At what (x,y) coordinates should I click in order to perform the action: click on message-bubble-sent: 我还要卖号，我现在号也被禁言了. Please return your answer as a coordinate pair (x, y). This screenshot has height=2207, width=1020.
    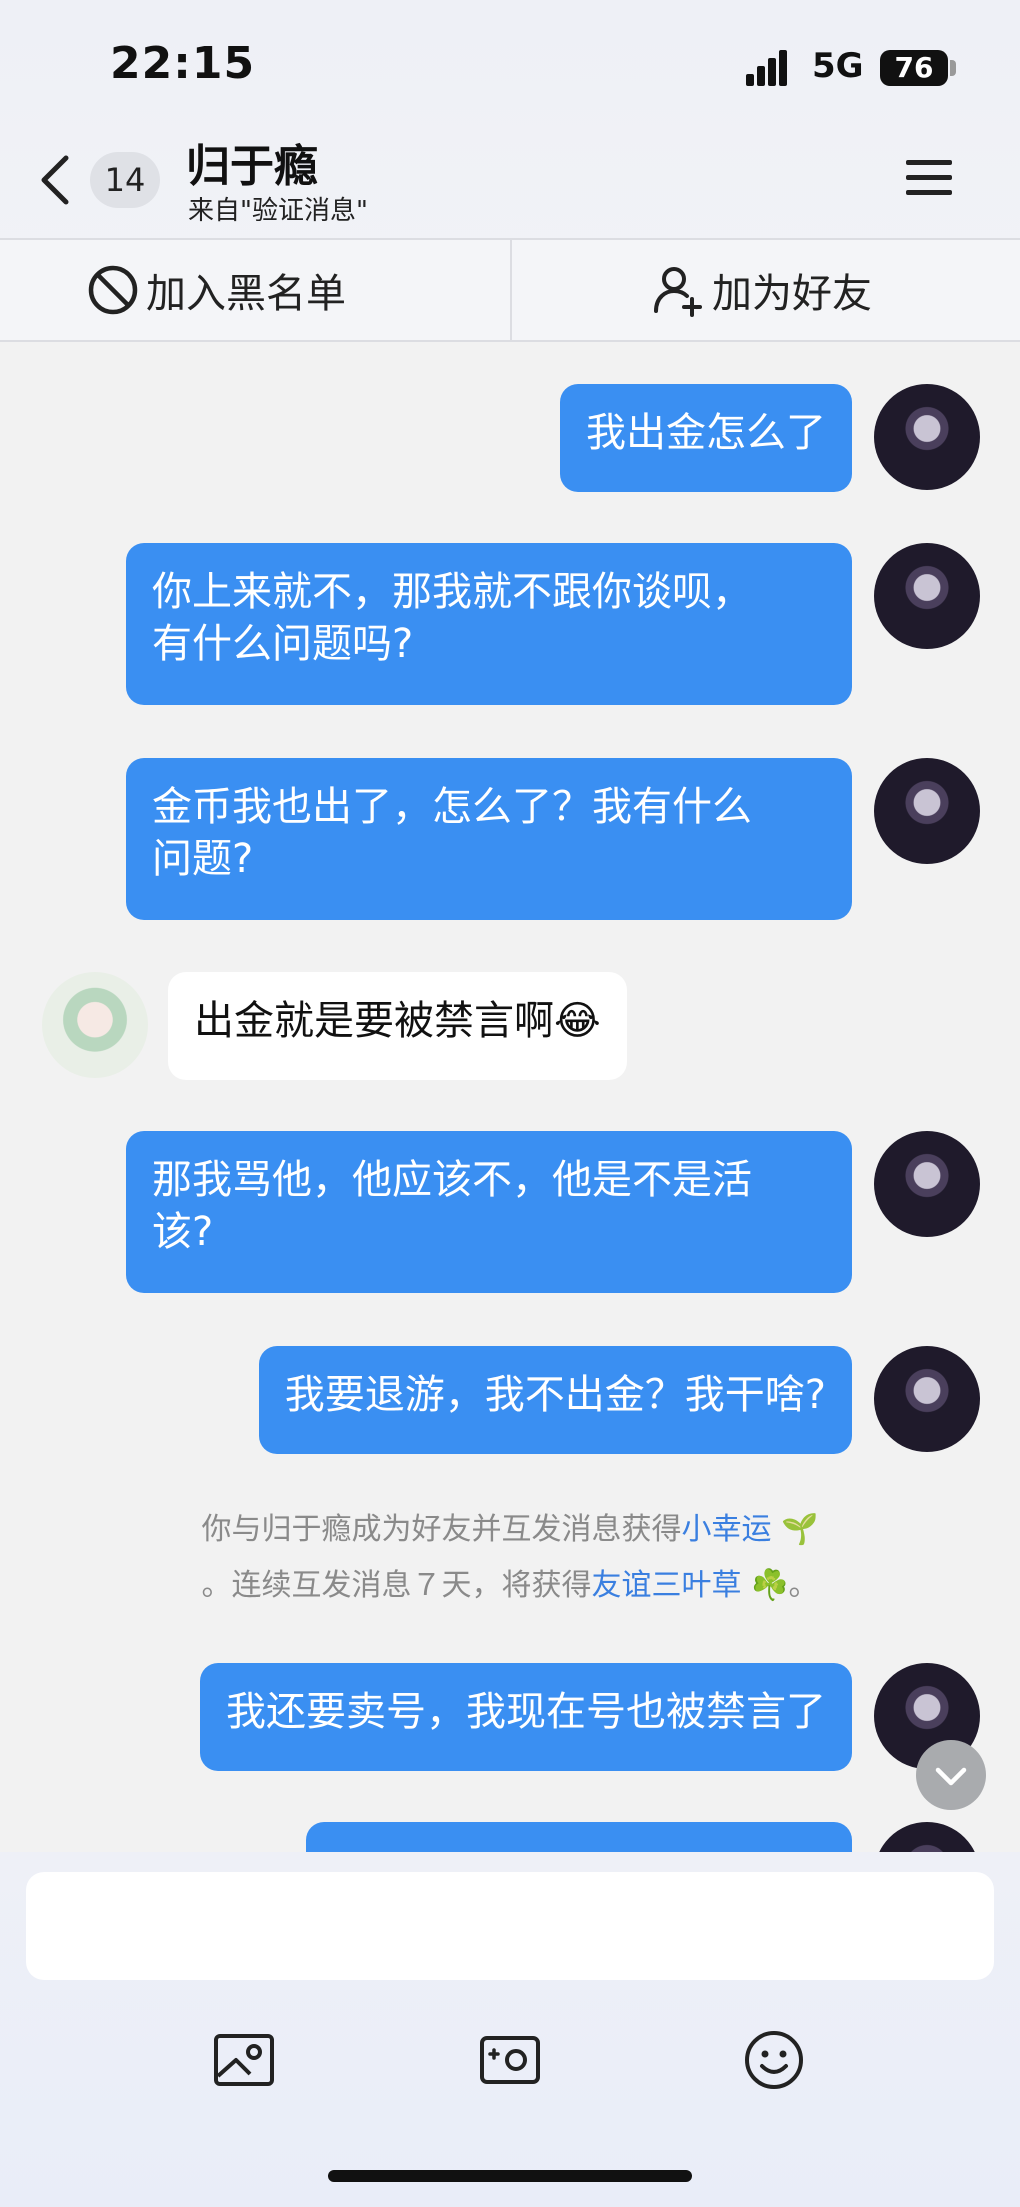
    Looking at the image, I should click on (526, 1717).